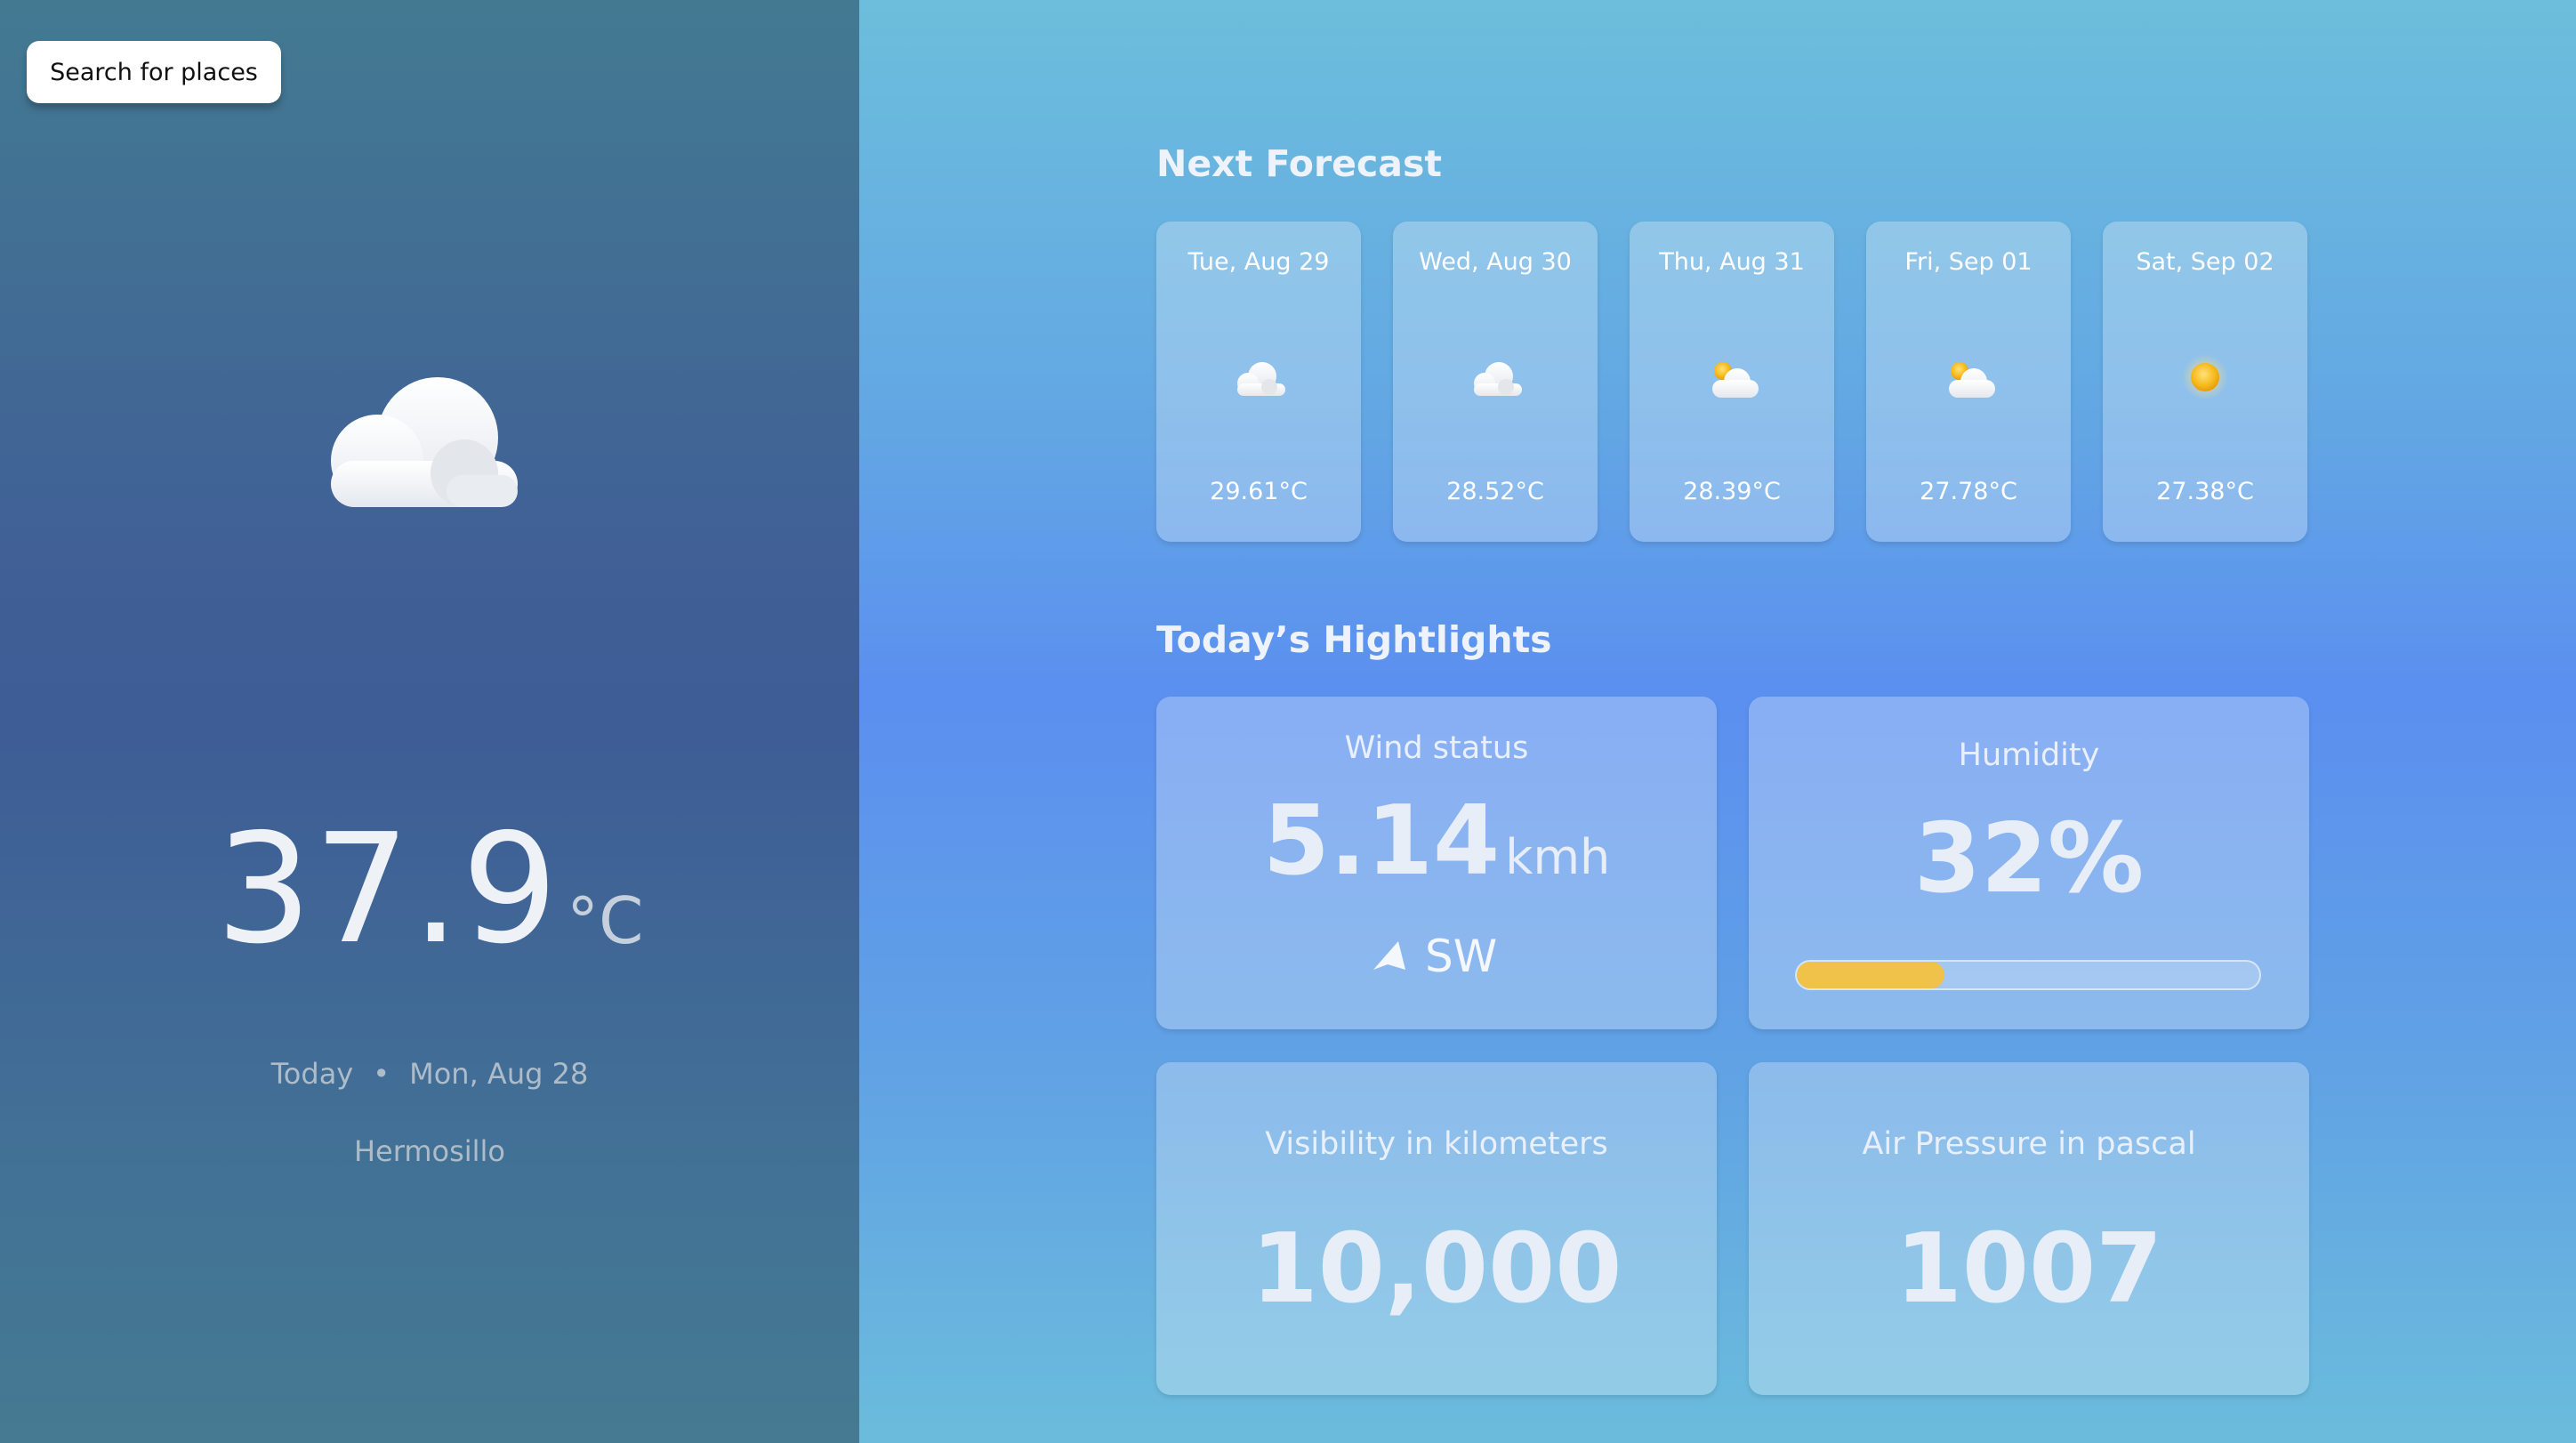 Image resolution: width=2576 pixels, height=1443 pixels. I want to click on wind-direction-text: SW, so click(1461, 957).